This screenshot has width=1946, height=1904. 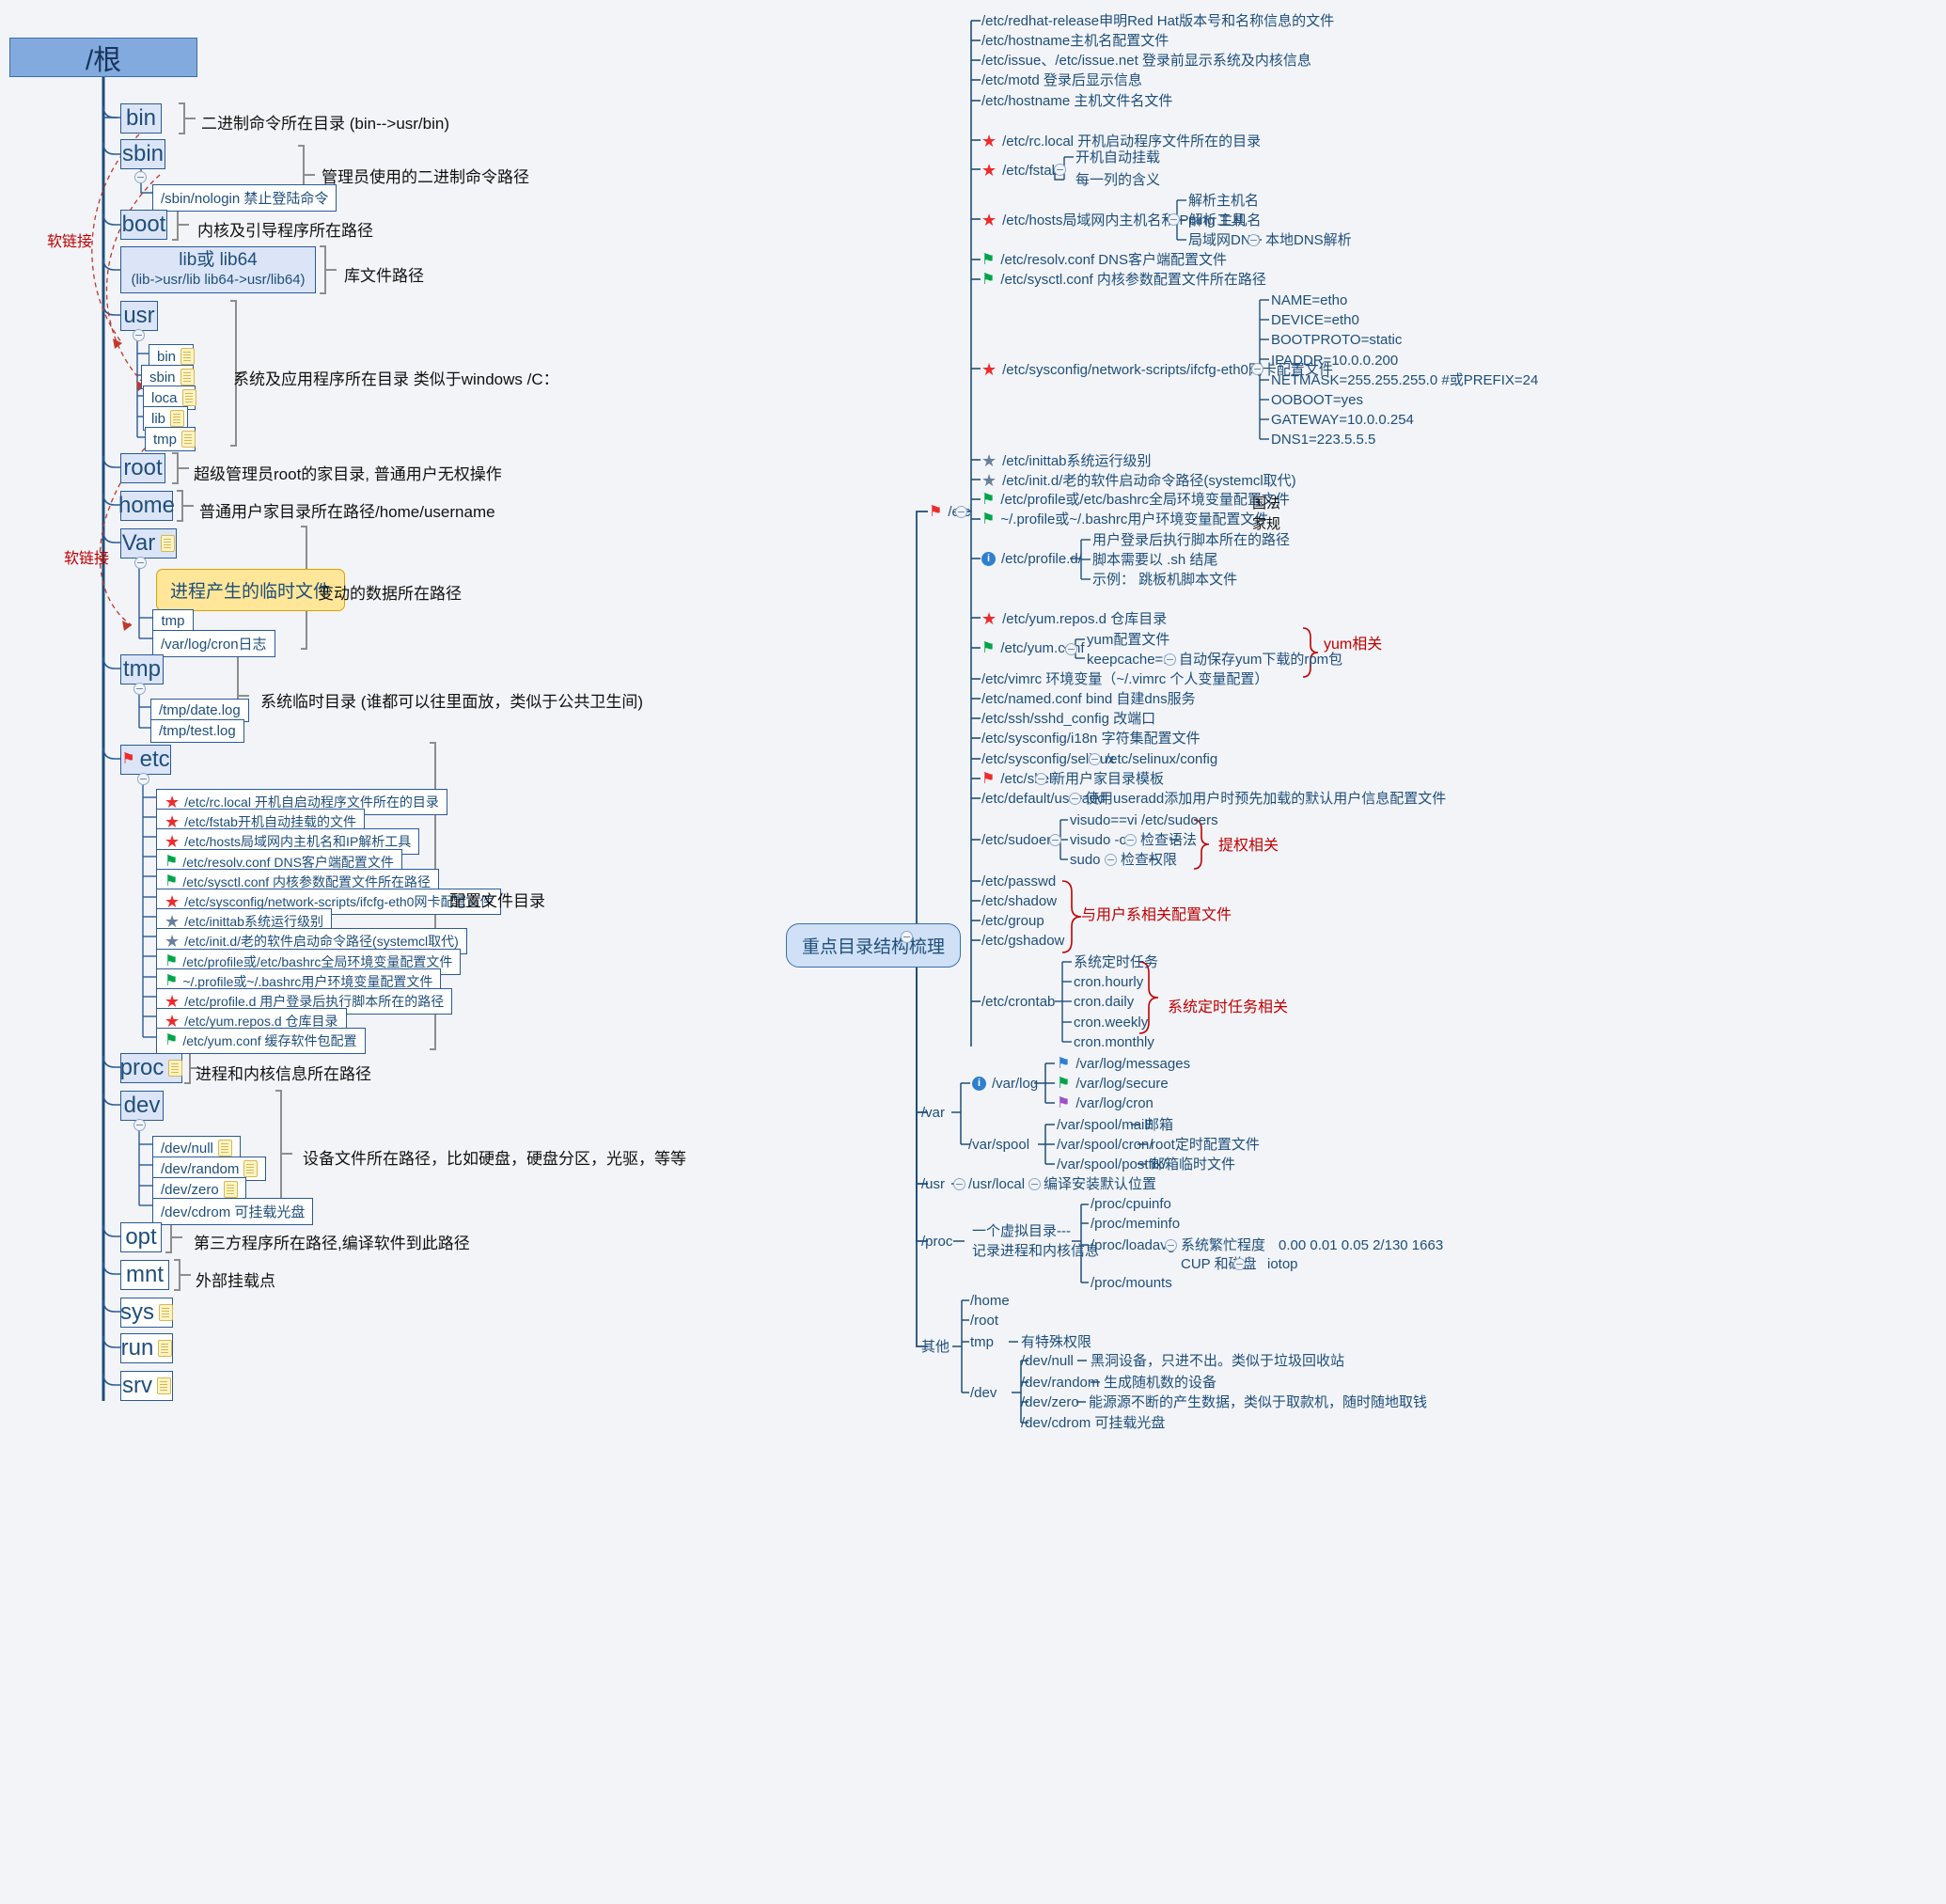 What do you see at coordinates (1068, 720) in the screenshot?
I see `etc-right-item: /etc/ssh/sshd_config 改端口` at bounding box center [1068, 720].